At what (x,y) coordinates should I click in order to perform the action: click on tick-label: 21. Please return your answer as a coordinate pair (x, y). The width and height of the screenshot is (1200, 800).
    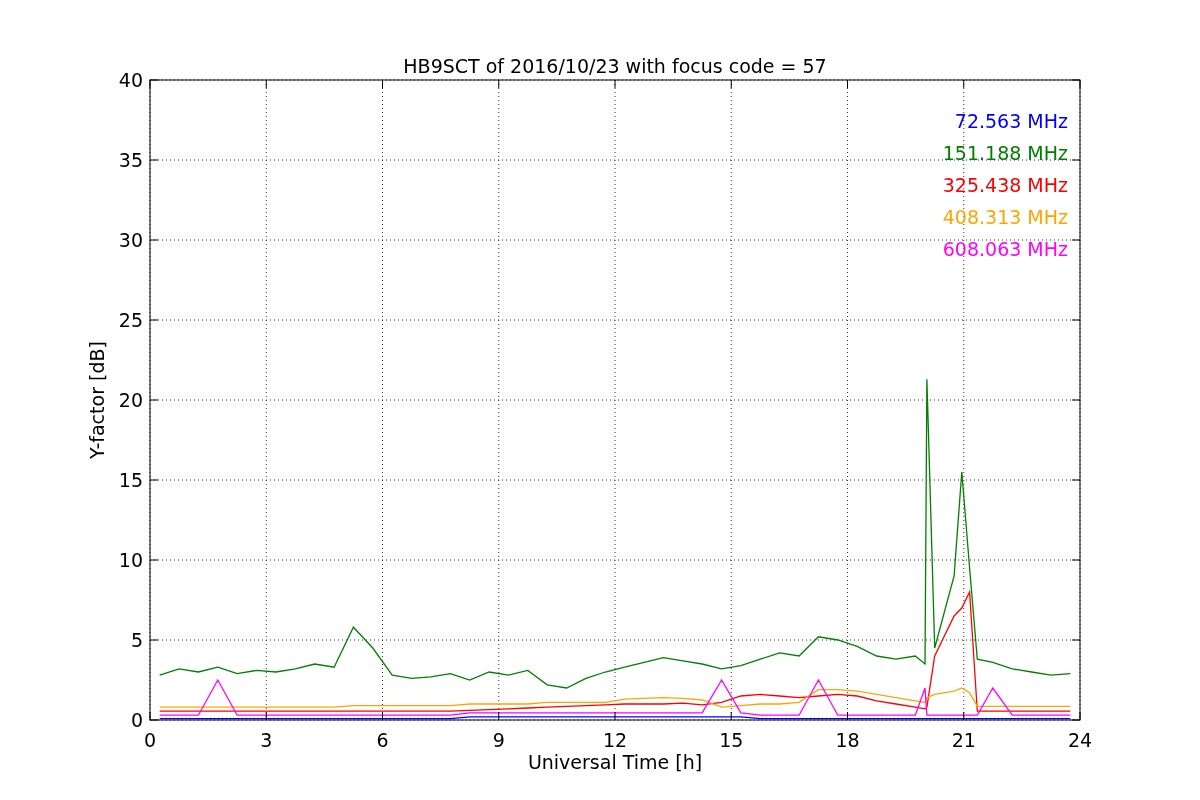
    Looking at the image, I should click on (963, 740).